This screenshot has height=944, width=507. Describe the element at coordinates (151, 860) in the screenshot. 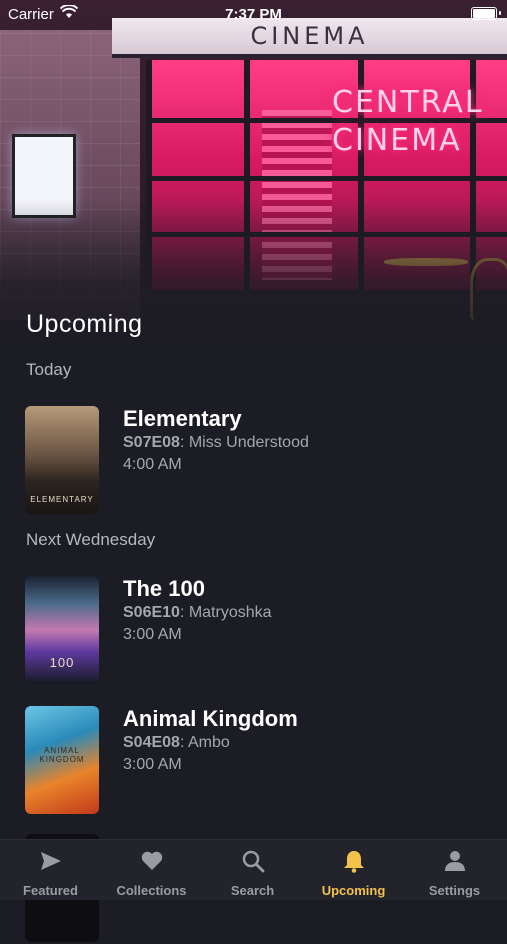

I see `heart-icon` at that location.